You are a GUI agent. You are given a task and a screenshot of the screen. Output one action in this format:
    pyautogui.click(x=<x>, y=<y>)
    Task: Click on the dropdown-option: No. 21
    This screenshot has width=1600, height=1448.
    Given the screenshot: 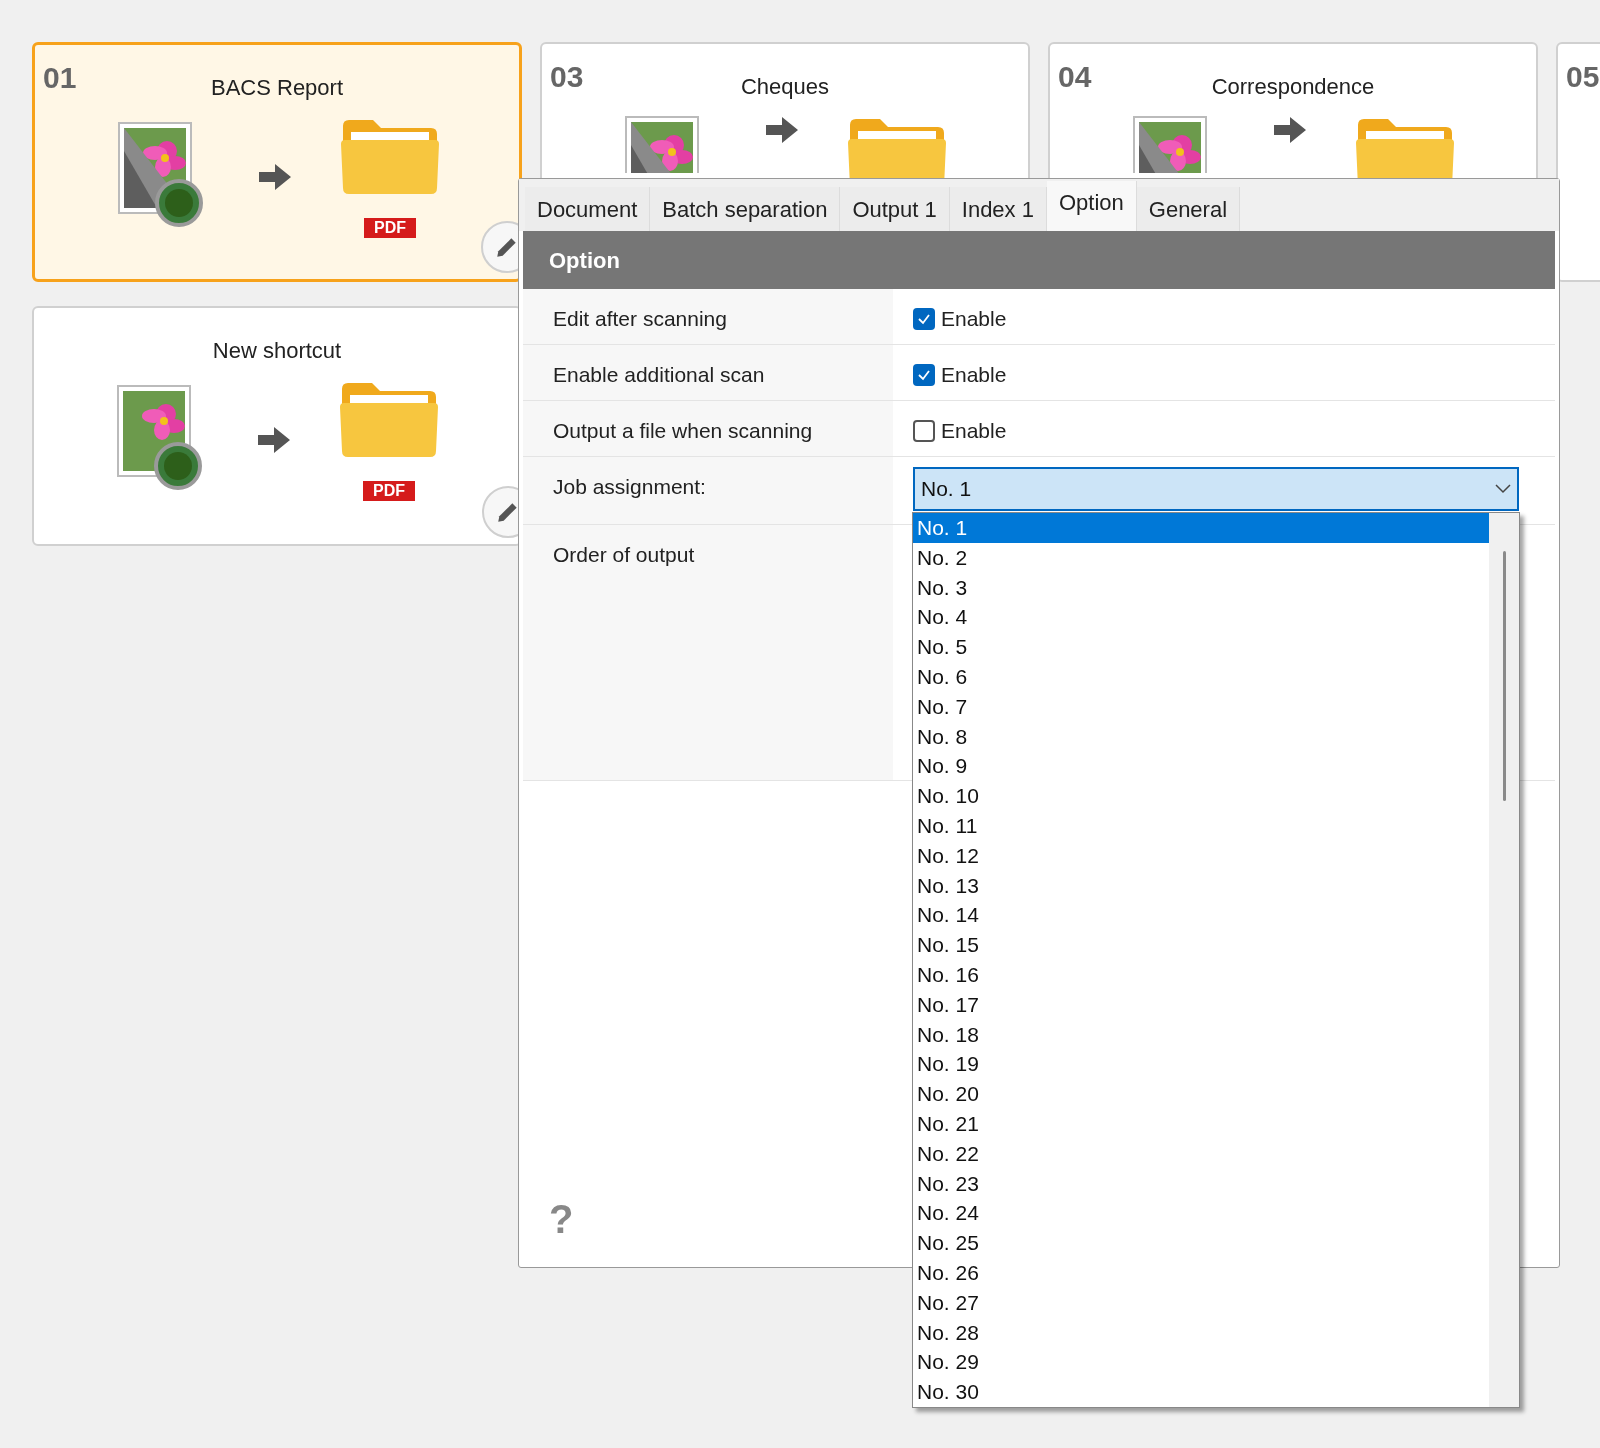 What is the action you would take?
    pyautogui.click(x=1201, y=1123)
    